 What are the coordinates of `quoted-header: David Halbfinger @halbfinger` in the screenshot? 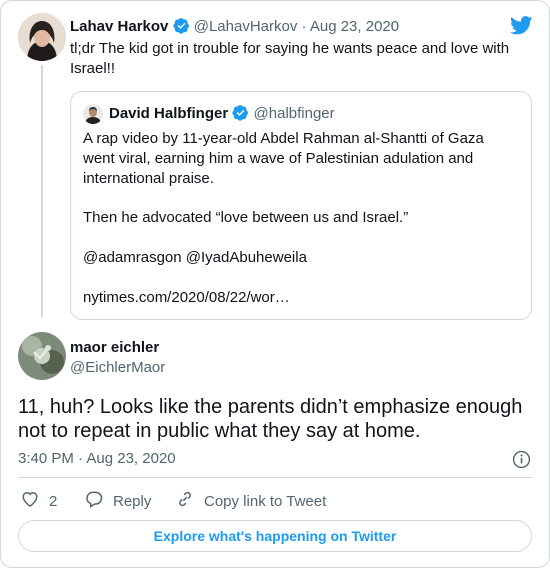 It's located at (222, 113).